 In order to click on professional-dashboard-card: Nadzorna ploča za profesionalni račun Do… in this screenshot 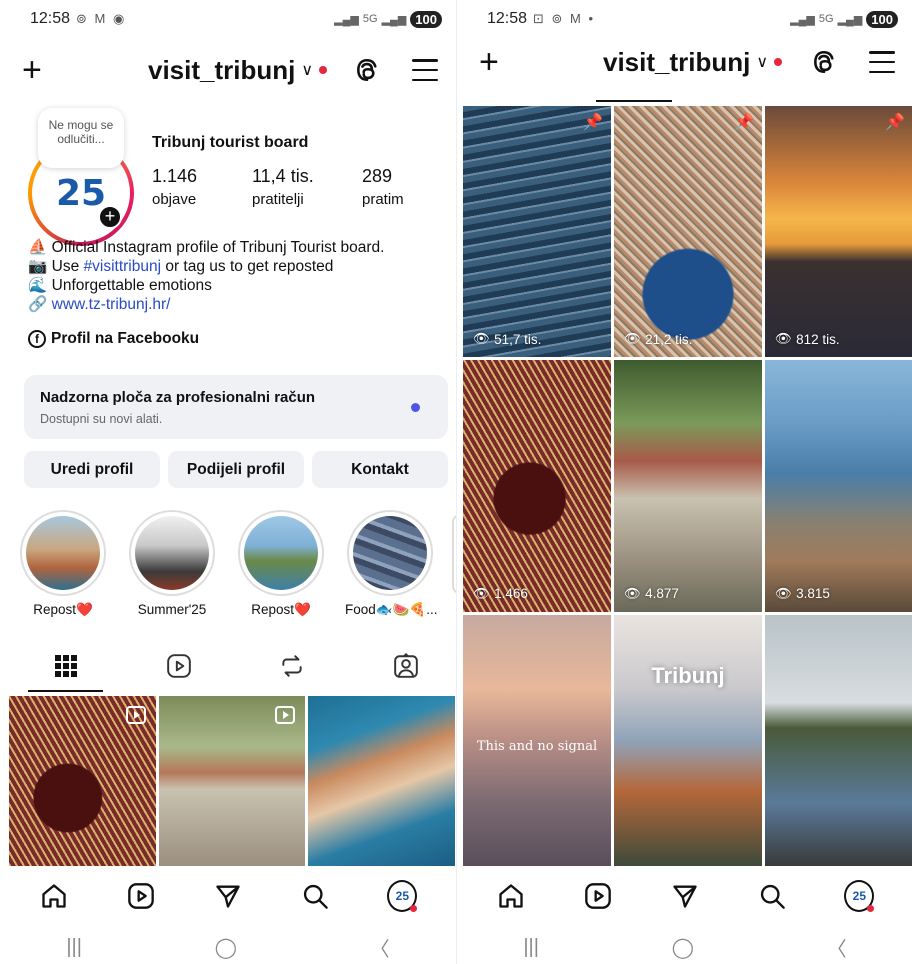, I will do `click(236, 407)`.